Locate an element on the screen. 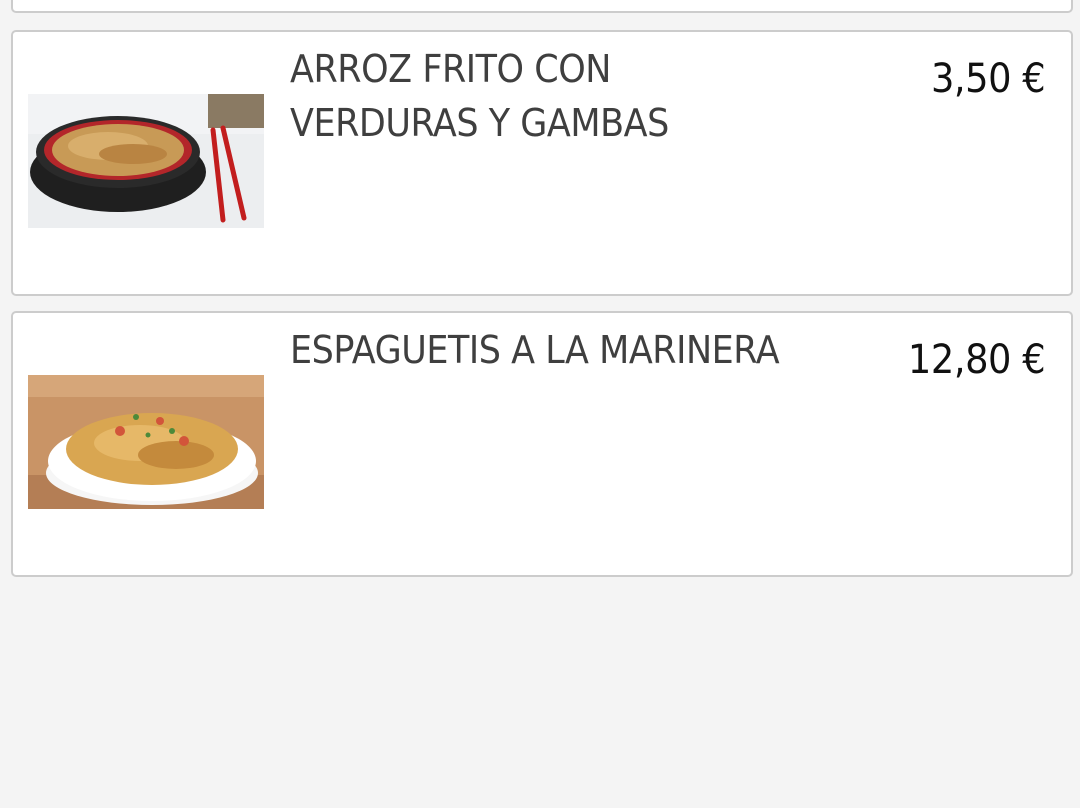  menu-item-card-partial is located at coordinates (542, 6).